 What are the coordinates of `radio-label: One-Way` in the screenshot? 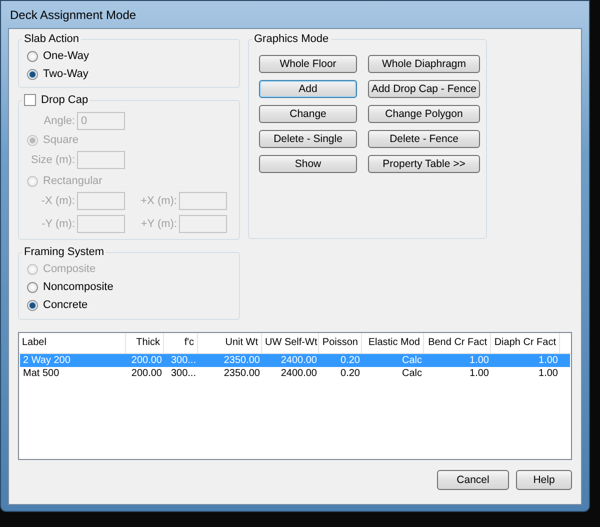 It's located at (66, 56).